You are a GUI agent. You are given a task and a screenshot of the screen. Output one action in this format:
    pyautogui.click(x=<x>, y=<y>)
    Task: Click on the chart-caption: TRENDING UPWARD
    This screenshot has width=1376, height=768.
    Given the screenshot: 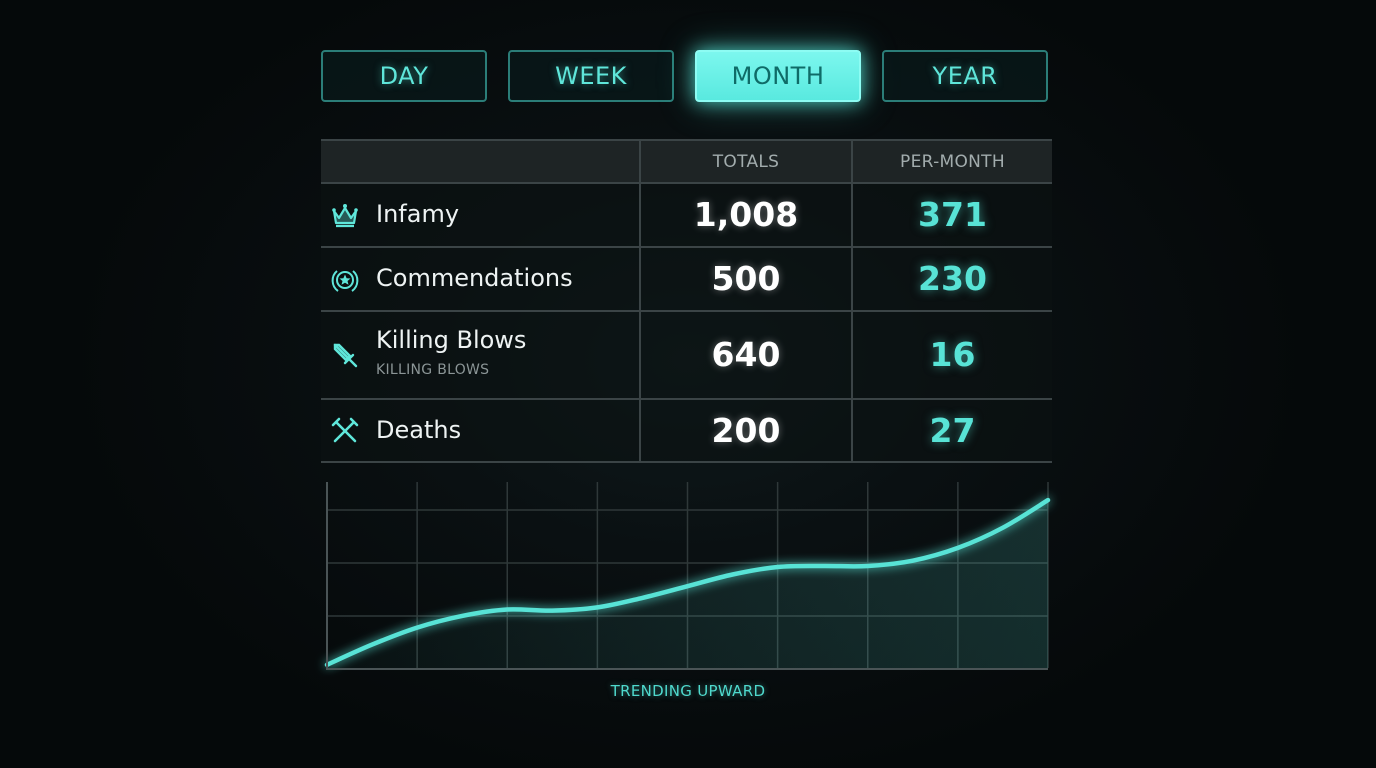 What is the action you would take?
    pyautogui.click(x=688, y=691)
    